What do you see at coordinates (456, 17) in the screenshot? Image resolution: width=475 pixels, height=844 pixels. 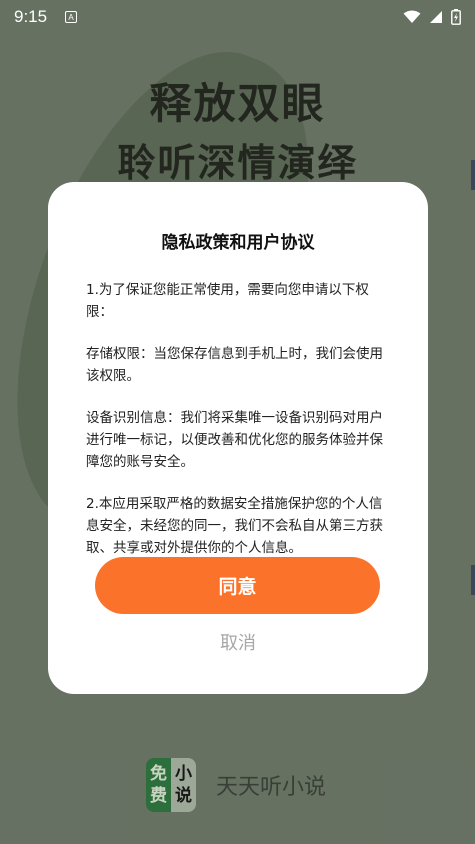 I see `battery-charging-icon` at bounding box center [456, 17].